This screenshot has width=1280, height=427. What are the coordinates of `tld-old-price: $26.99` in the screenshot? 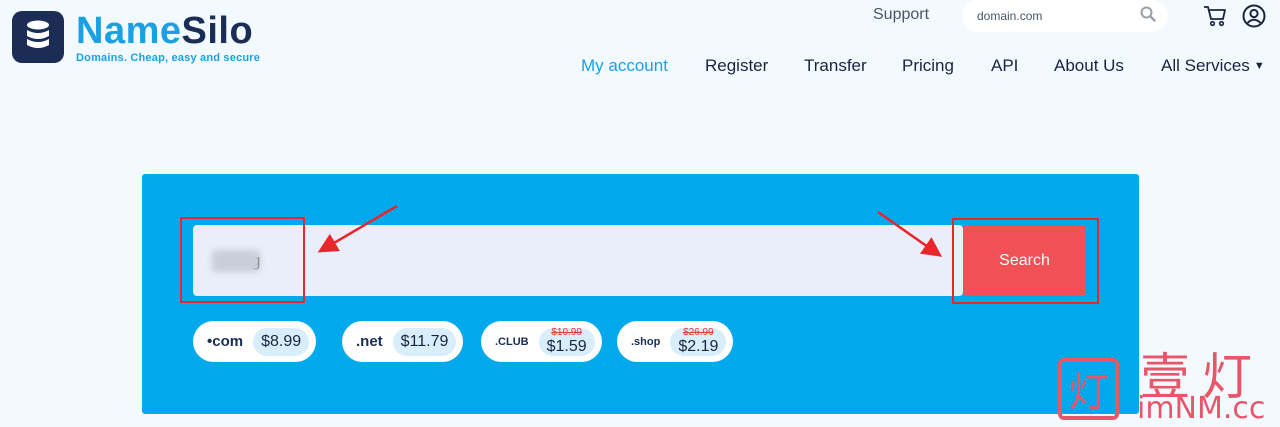 It's located at (698, 332).